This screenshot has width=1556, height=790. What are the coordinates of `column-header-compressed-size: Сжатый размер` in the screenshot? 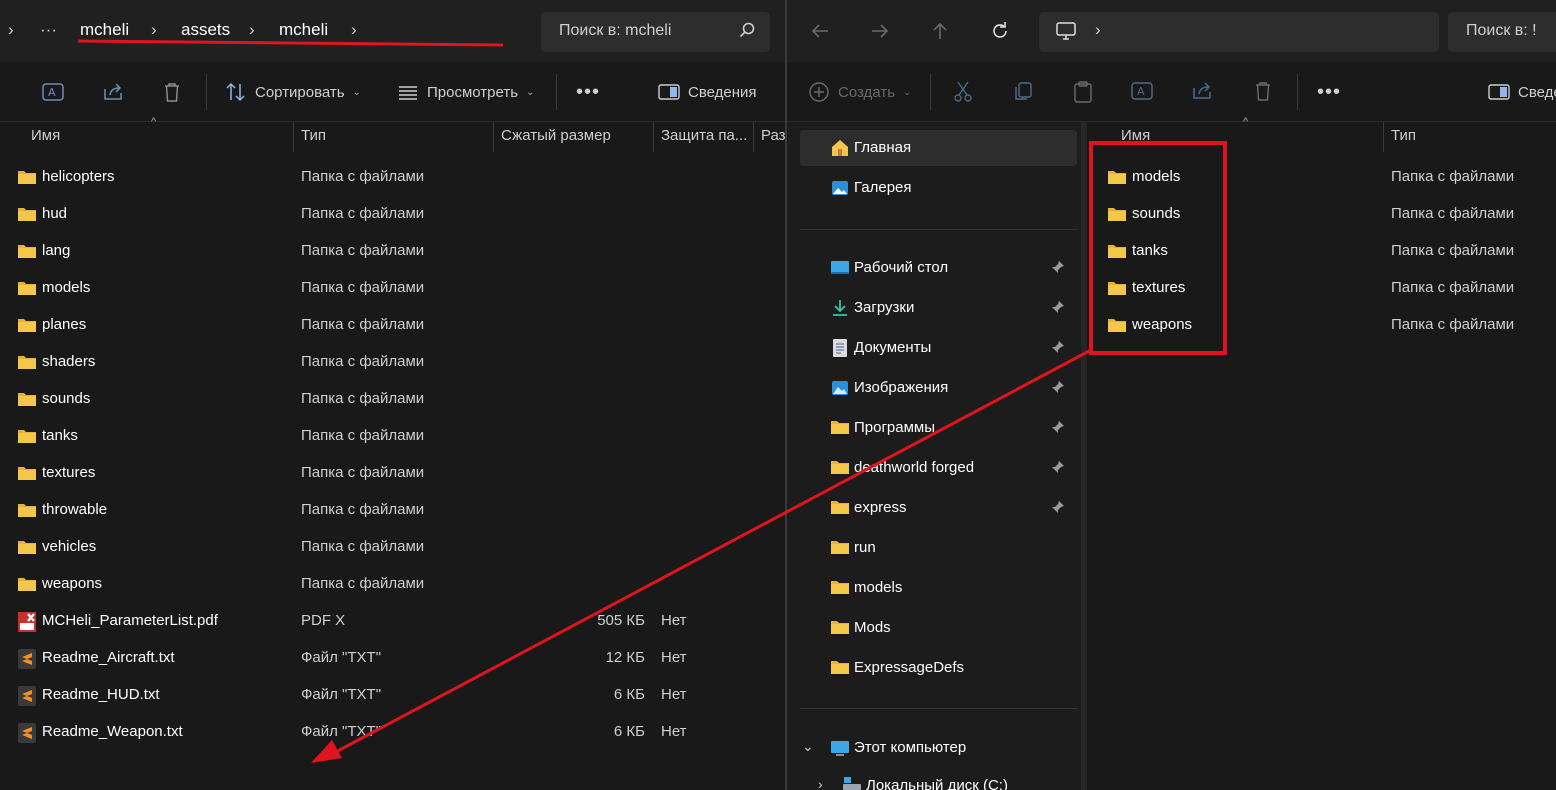 It's located at (556, 141).